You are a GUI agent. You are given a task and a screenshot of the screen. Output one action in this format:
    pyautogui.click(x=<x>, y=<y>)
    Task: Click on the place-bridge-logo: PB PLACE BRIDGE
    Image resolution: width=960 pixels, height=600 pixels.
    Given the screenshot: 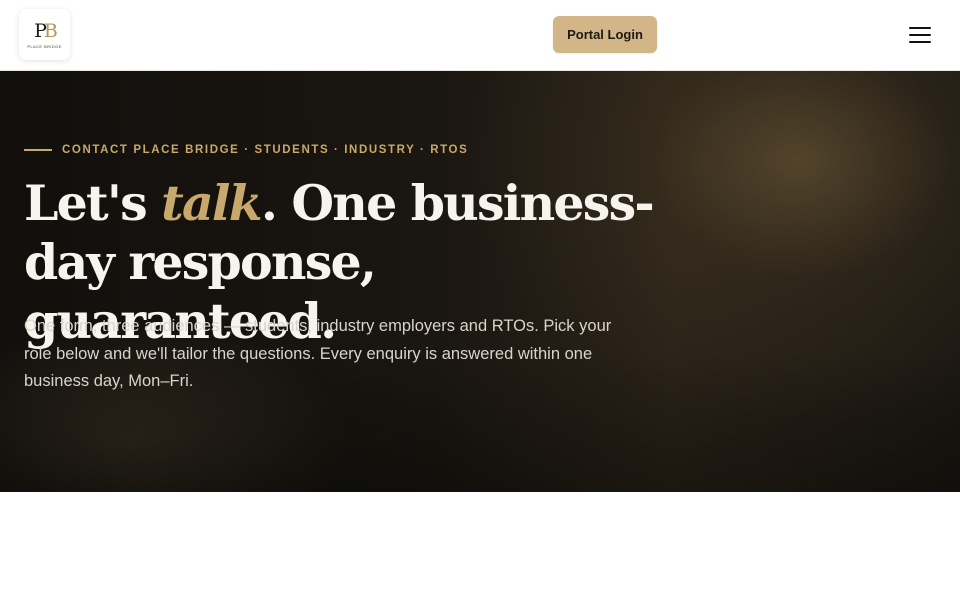 What is the action you would take?
    pyautogui.click(x=44, y=34)
    